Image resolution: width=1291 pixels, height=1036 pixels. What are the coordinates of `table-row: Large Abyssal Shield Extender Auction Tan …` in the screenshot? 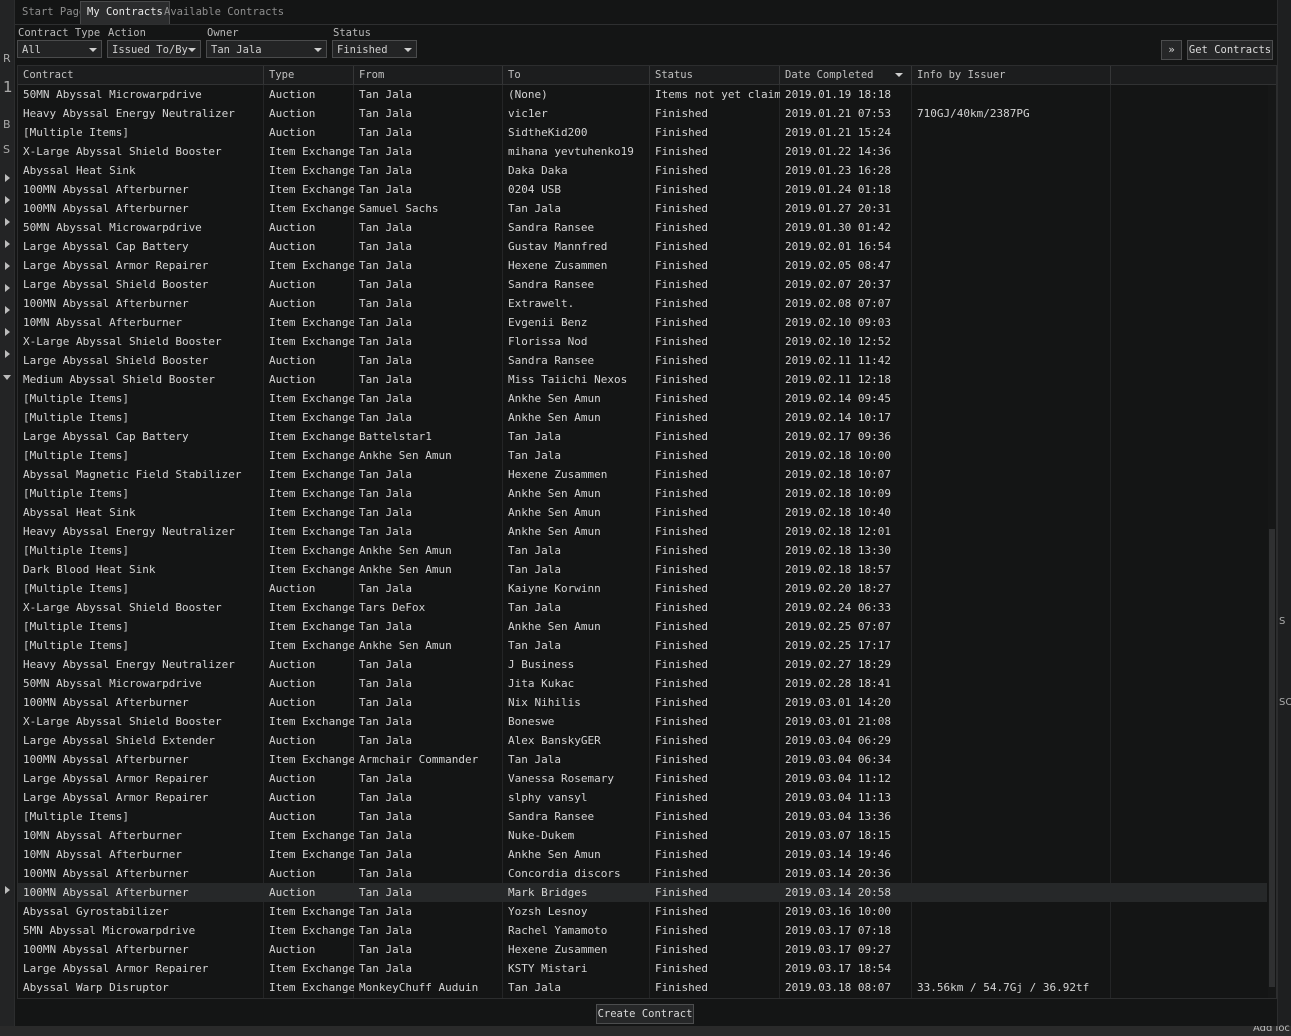 It's located at (642, 740).